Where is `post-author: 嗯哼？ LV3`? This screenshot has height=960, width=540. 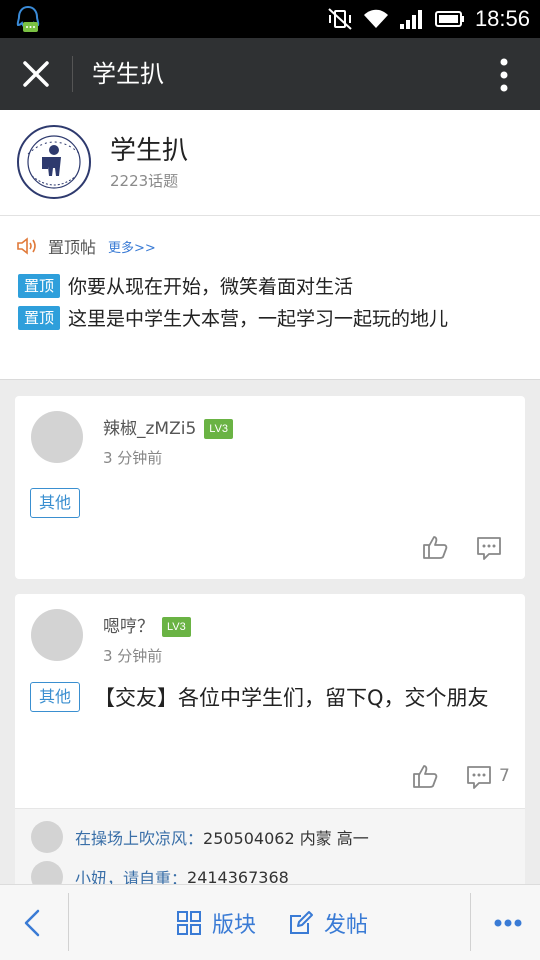 post-author: 嗯哼？ LV3 is located at coordinates (147, 624).